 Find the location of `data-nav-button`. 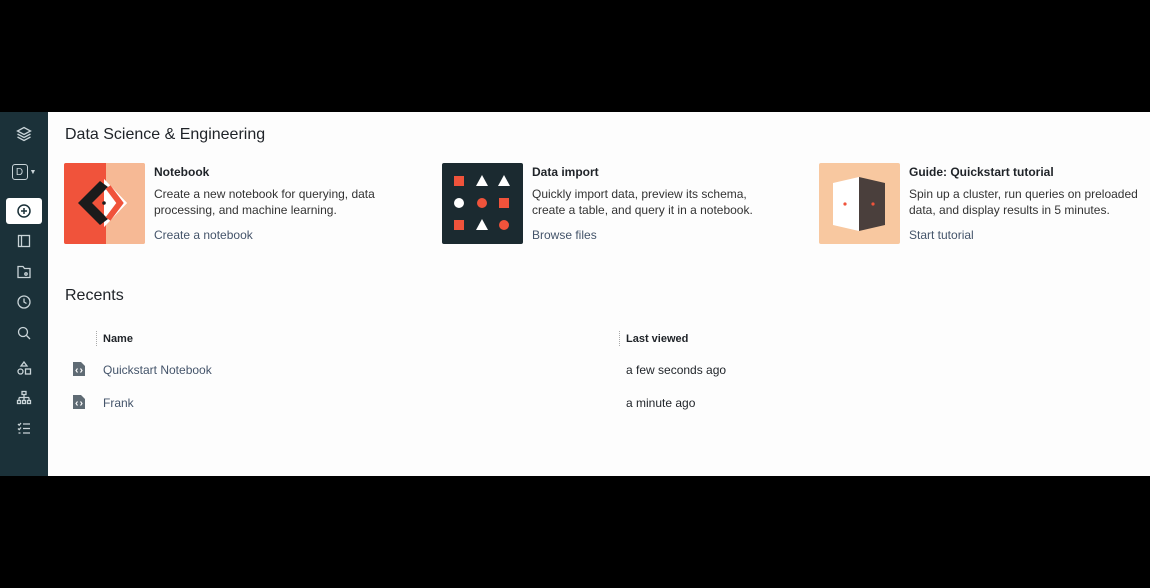

data-nav-button is located at coordinates (24, 368).